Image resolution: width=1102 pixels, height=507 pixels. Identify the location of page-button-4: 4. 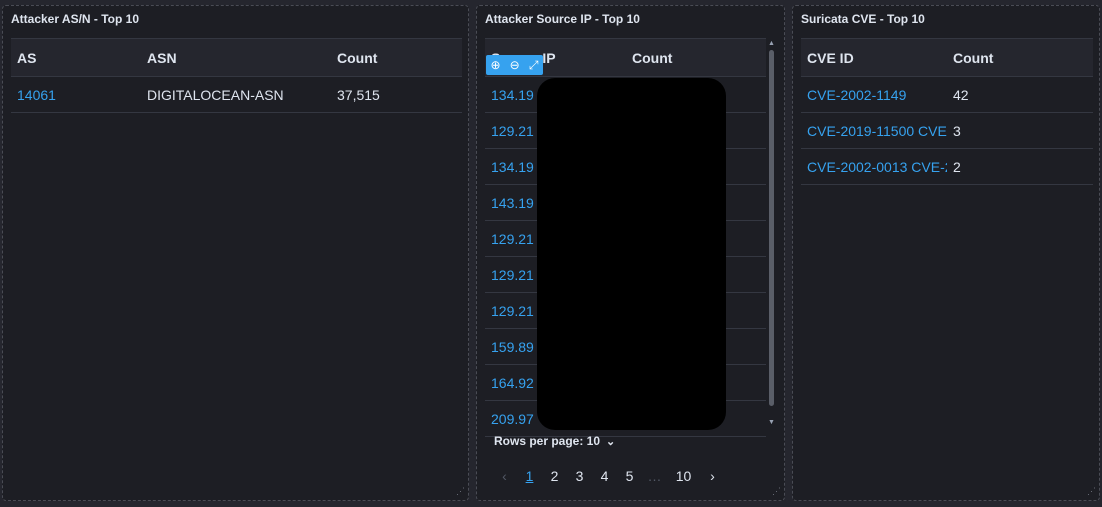
(604, 476).